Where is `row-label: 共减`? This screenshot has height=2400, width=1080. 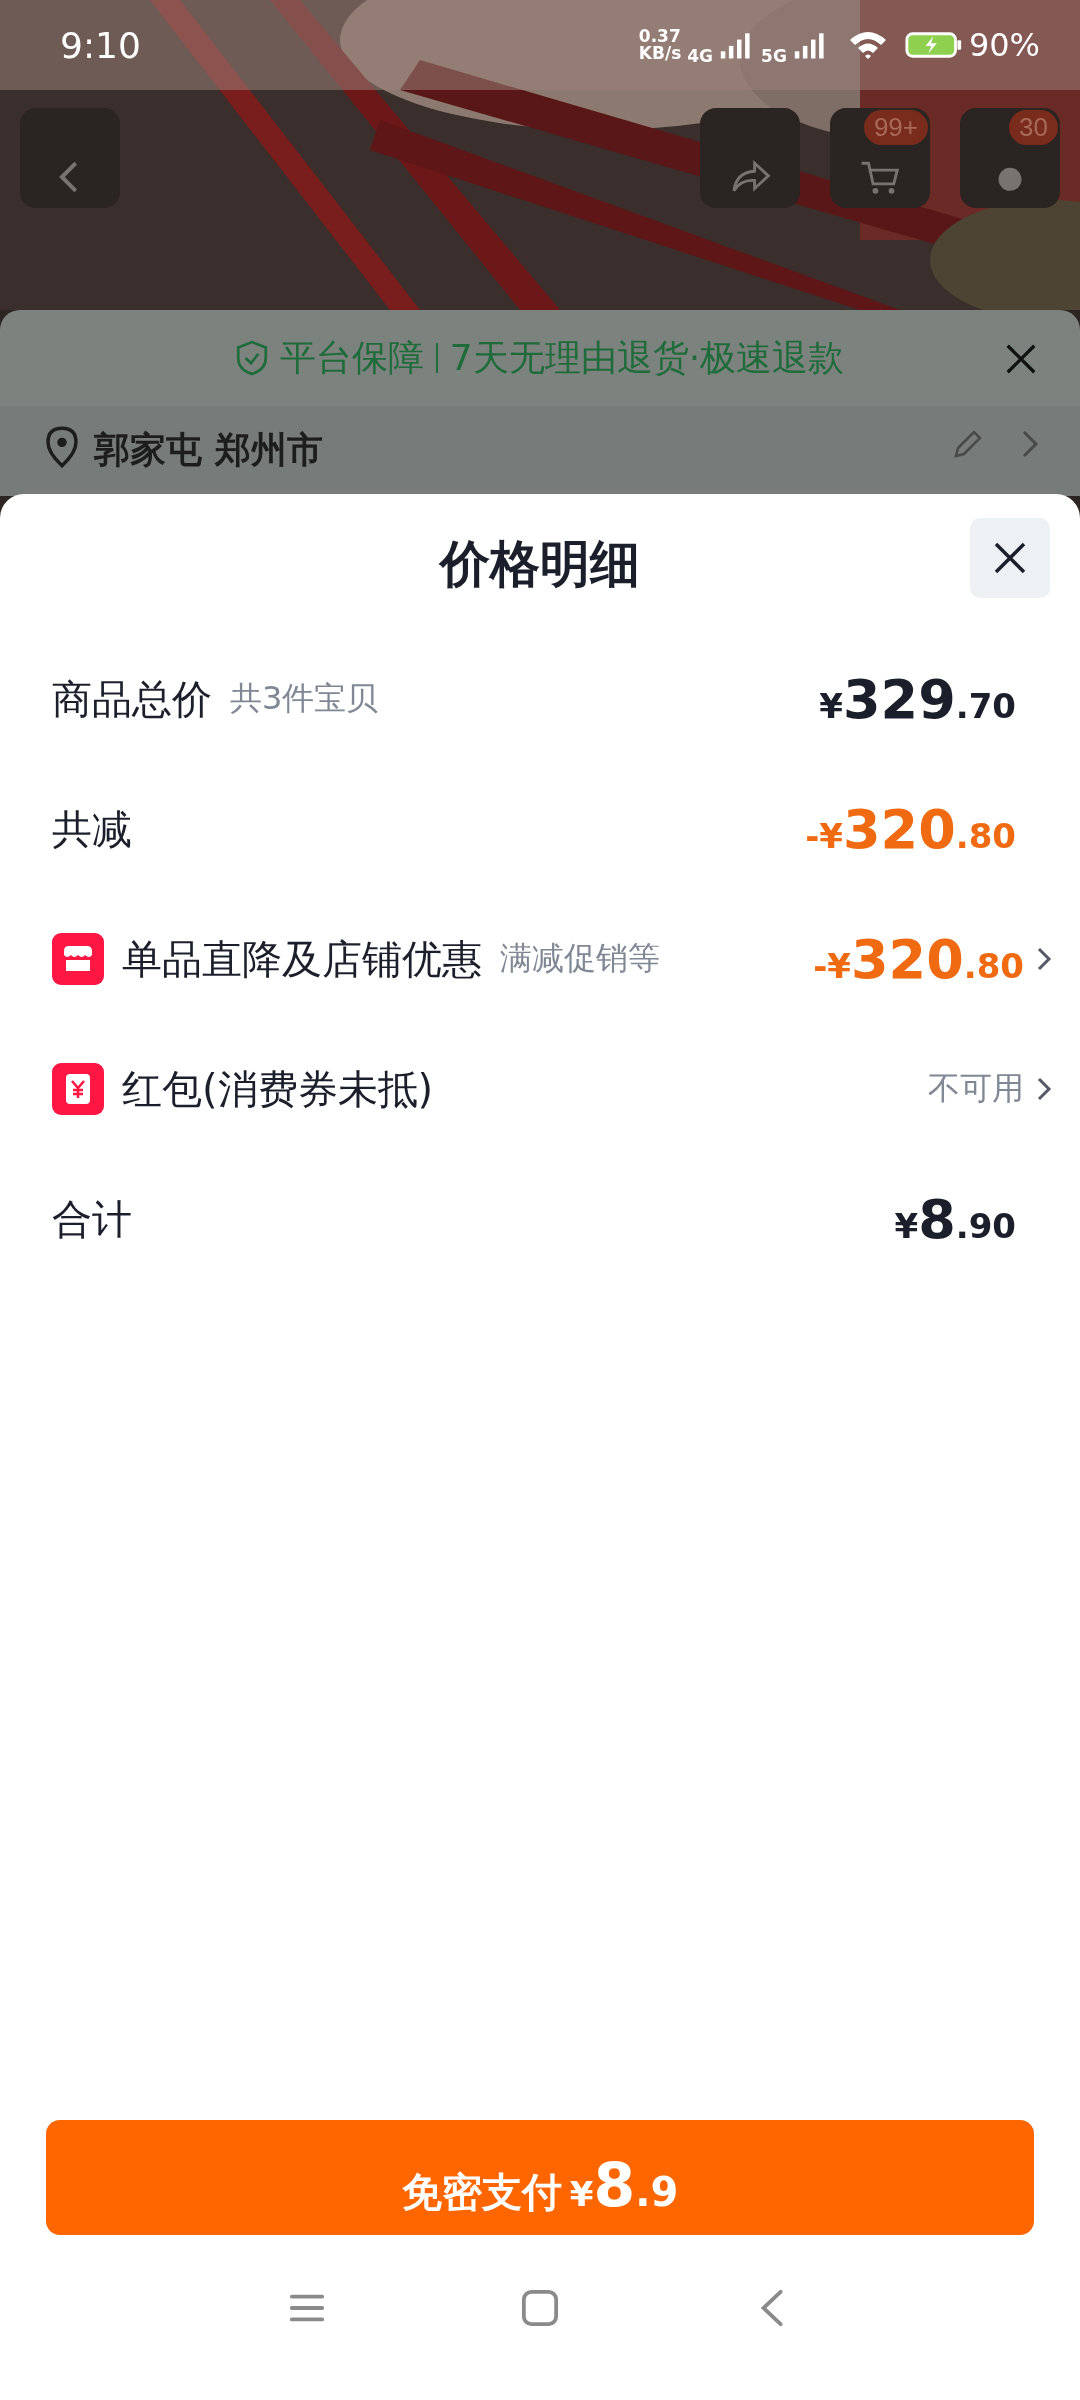 row-label: 共减 is located at coordinates (92, 829).